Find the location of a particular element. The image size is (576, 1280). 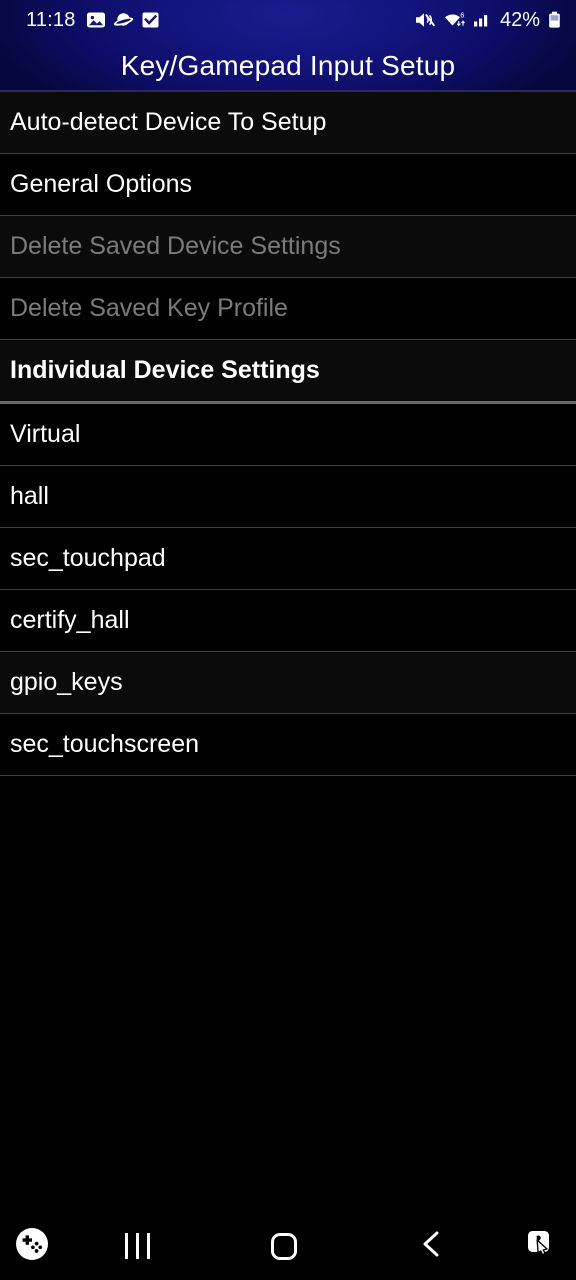

list-item-label: certify_hall is located at coordinates (70, 620).